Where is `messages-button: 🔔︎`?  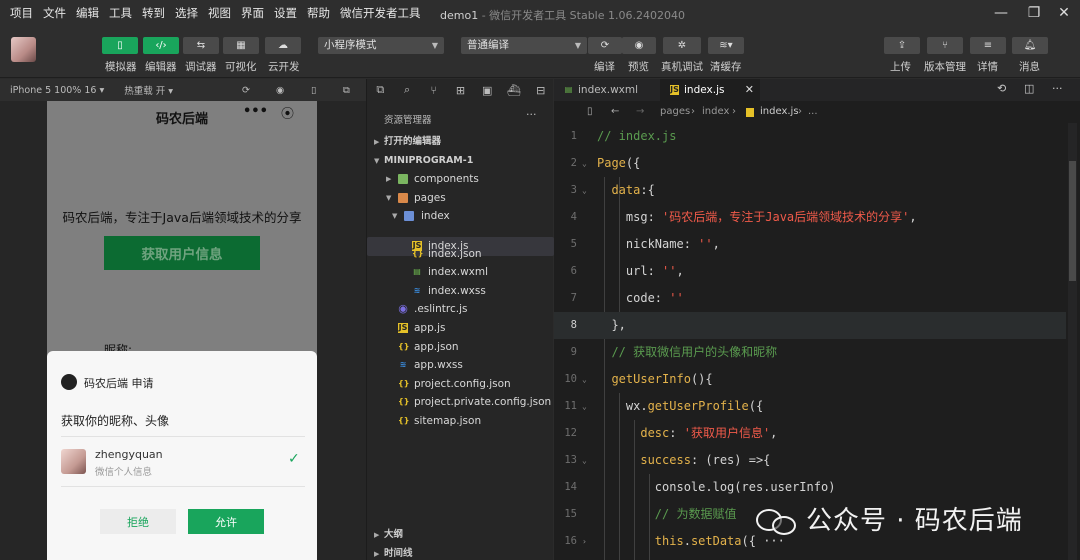 messages-button: 🔔︎ is located at coordinates (1030, 45).